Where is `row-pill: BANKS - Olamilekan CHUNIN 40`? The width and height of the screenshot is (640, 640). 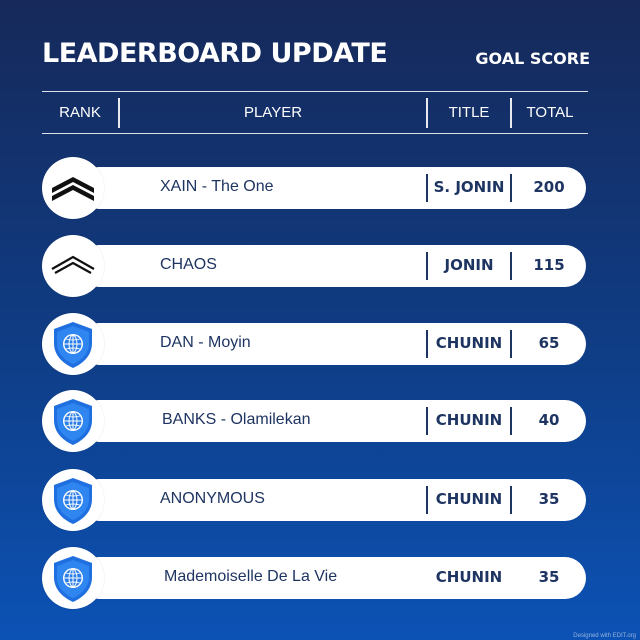 row-pill: BANKS - Olamilekan CHUNIN 40 is located at coordinates (332, 421).